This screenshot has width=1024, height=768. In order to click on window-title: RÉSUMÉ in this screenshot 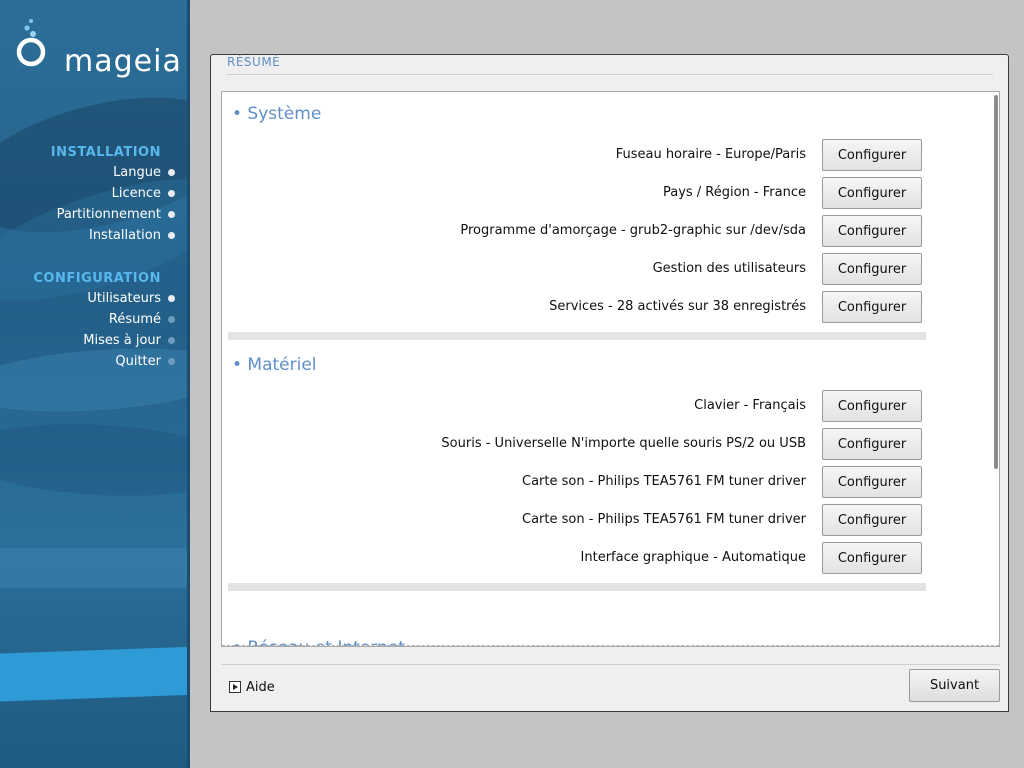, I will do `click(254, 62)`.